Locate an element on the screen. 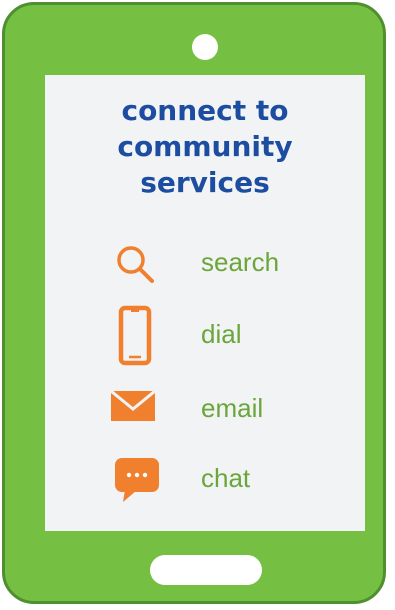  service-label-search: search is located at coordinates (240, 262).